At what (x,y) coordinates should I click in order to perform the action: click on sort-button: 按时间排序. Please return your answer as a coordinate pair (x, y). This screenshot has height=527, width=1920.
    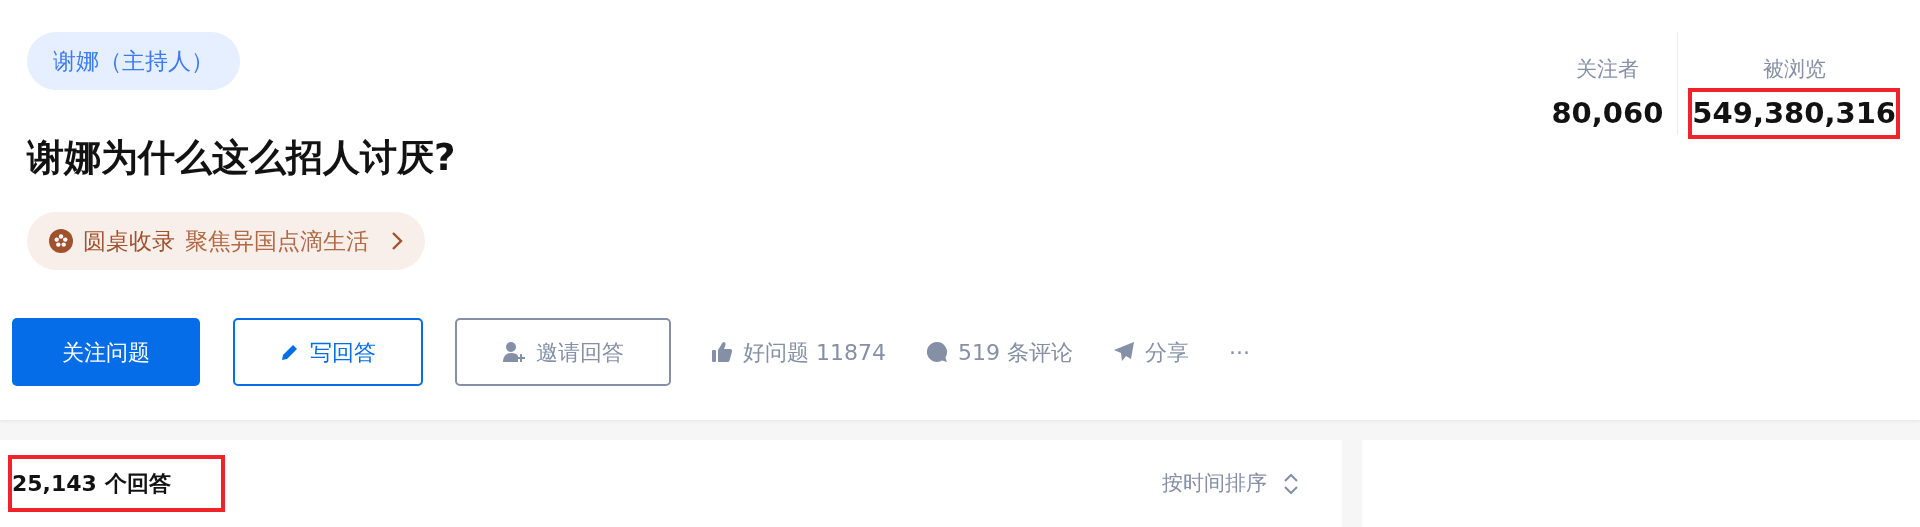
    Looking at the image, I should click on (1230, 483).